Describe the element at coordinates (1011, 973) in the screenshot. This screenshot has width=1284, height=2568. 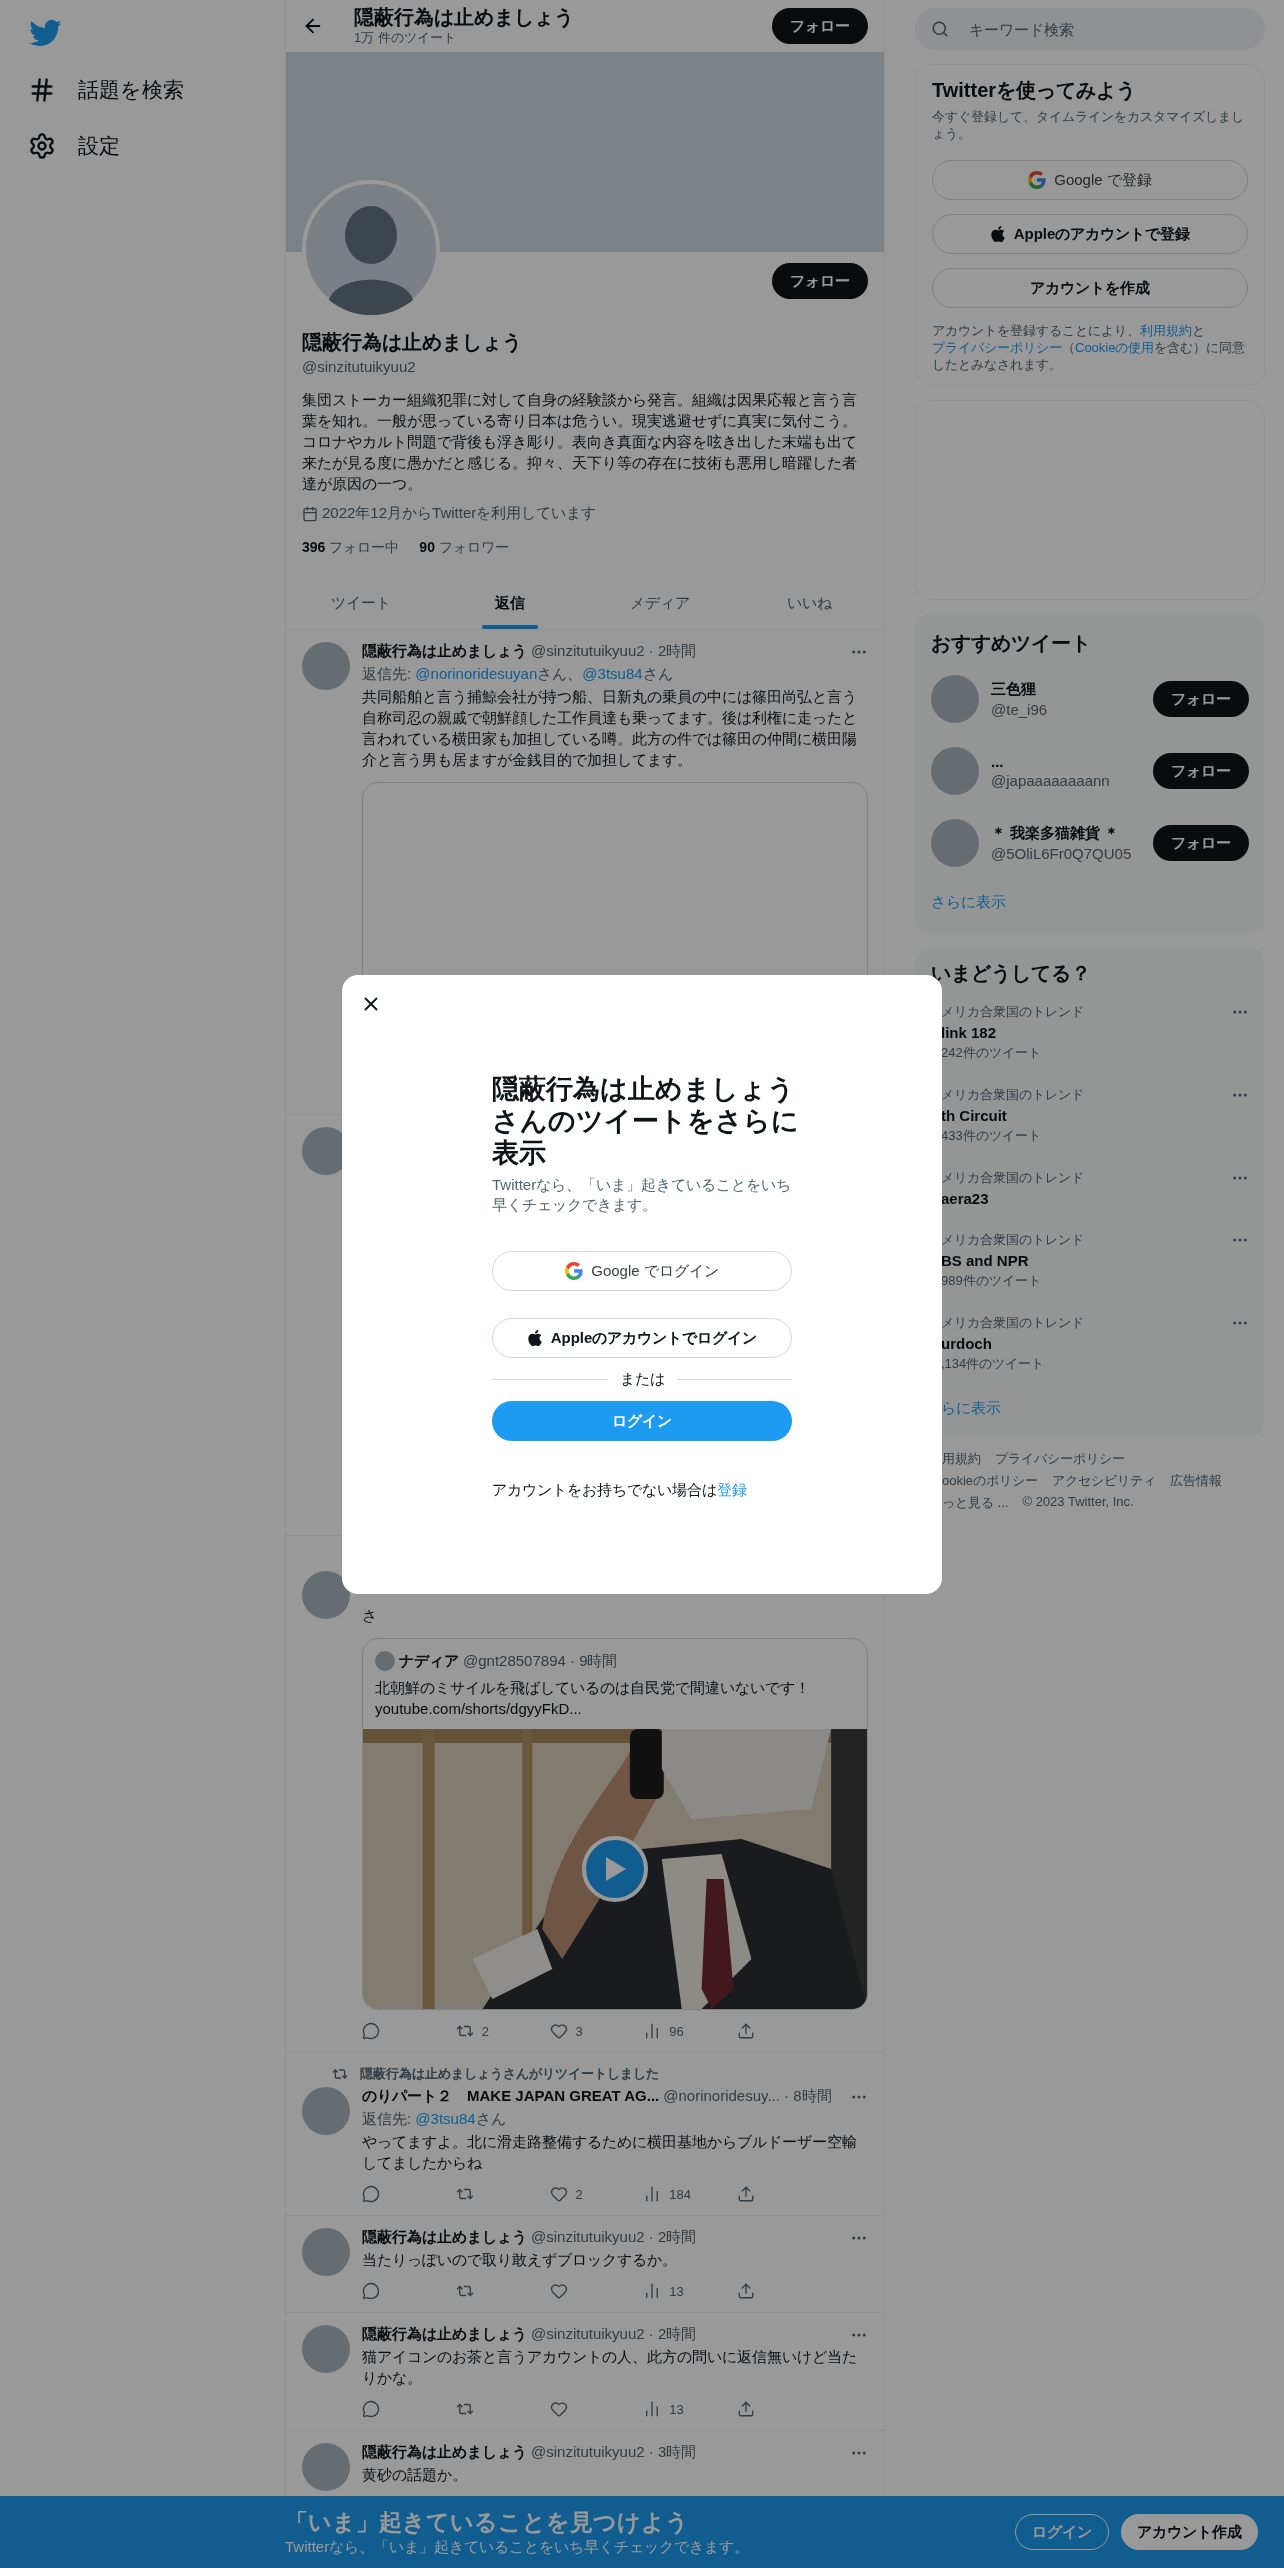
I see `card-title: いまどうしてる？` at that location.